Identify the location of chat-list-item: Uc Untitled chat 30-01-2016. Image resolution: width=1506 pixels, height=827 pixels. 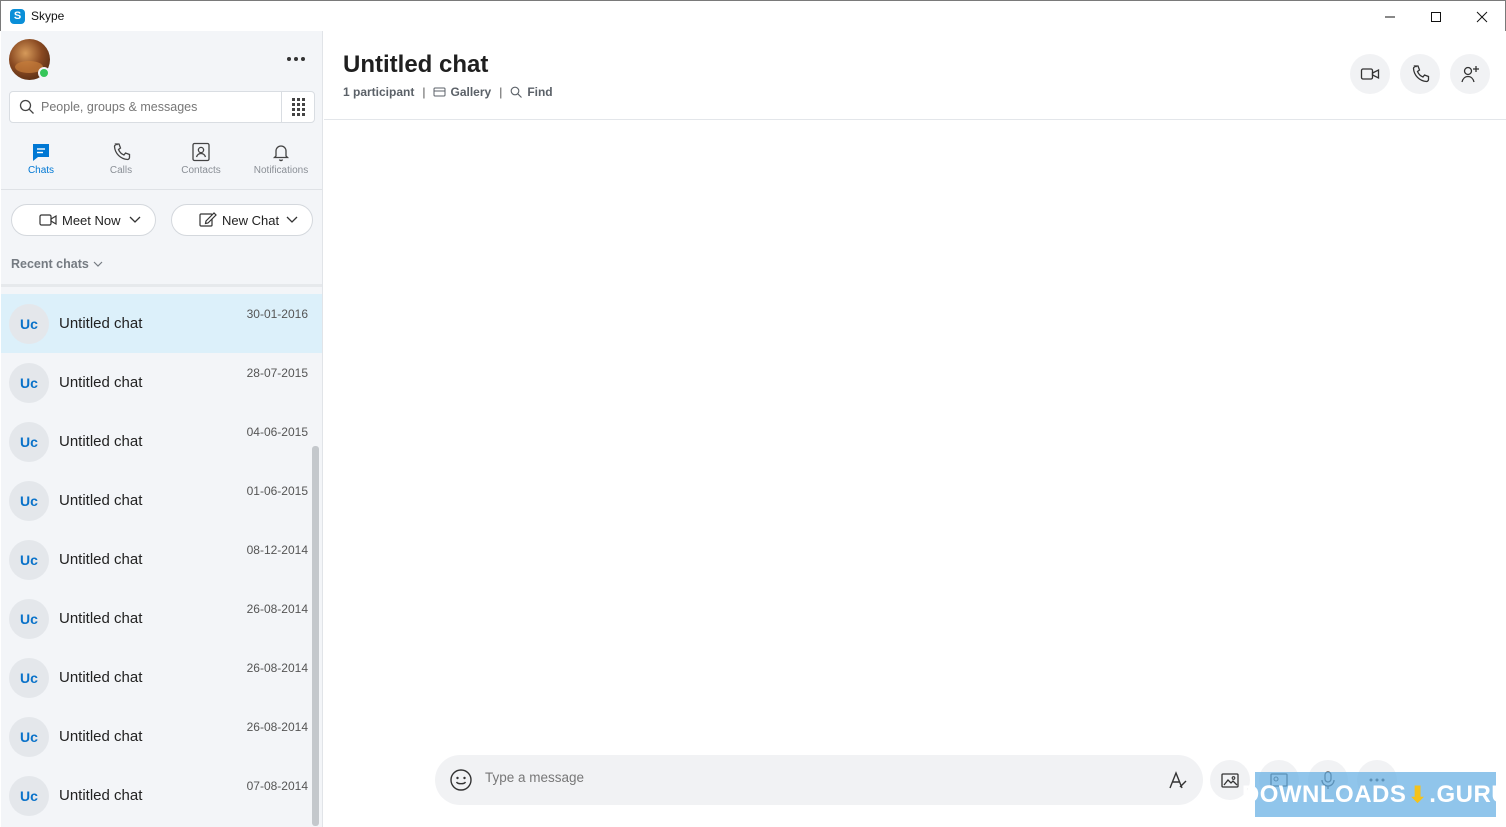
(161, 323).